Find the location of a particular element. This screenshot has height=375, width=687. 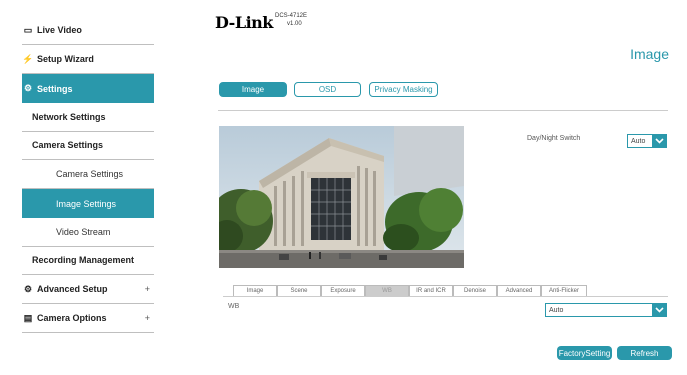

brand-logo: D-Link is located at coordinates (244, 22).